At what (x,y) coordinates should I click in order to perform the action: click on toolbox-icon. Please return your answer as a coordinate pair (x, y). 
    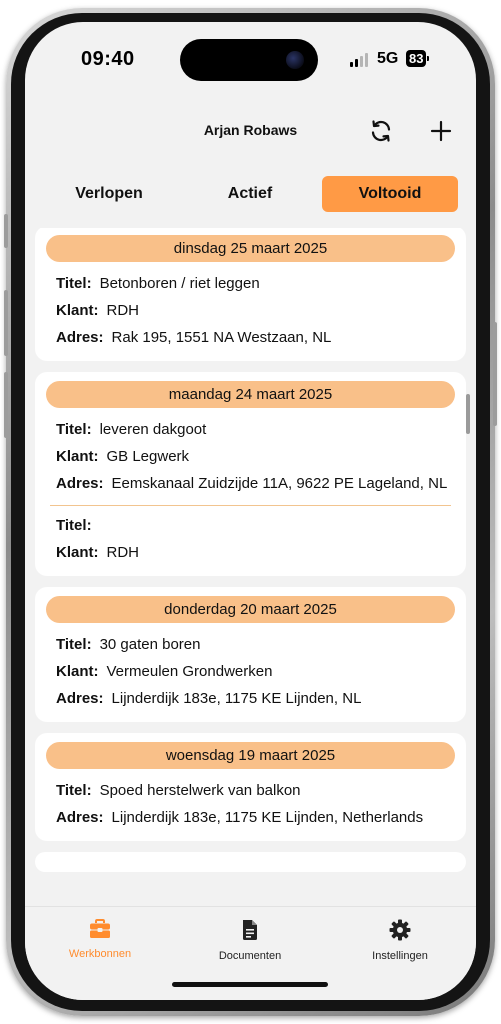
    Looking at the image, I should click on (100, 928).